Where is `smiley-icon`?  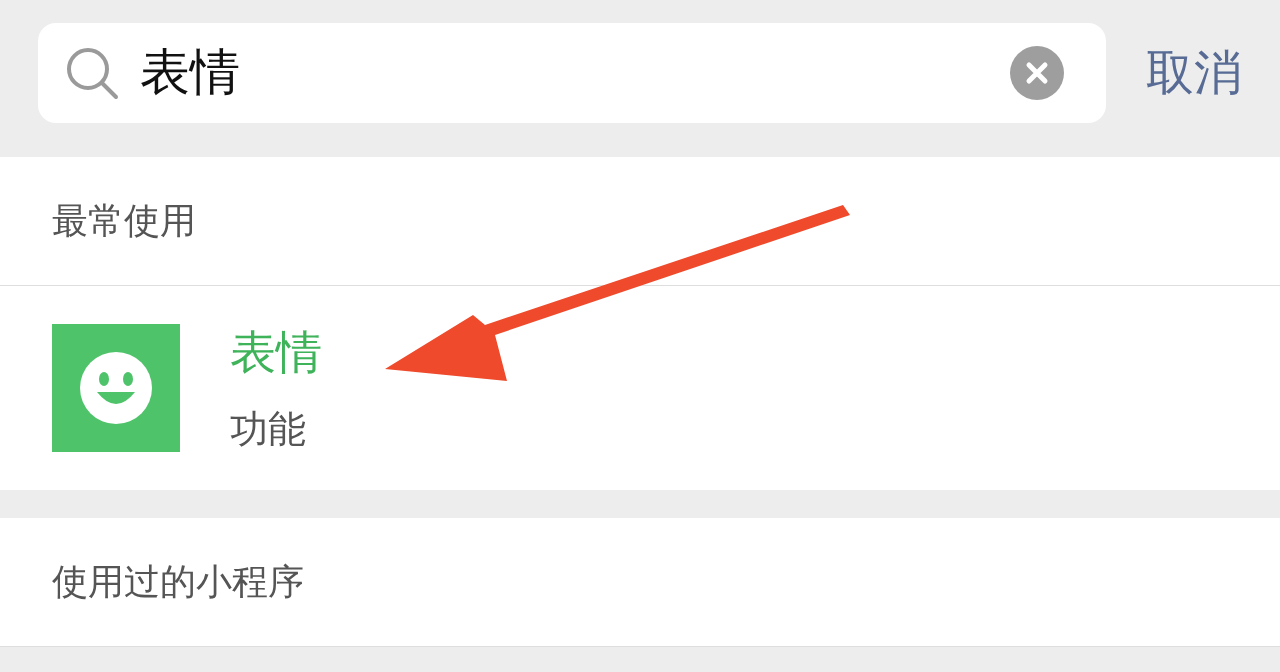
smiley-icon is located at coordinates (116, 388).